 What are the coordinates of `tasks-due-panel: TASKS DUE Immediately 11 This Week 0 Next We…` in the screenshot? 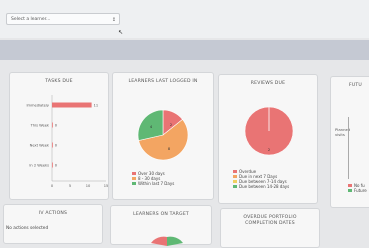 It's located at (59, 136).